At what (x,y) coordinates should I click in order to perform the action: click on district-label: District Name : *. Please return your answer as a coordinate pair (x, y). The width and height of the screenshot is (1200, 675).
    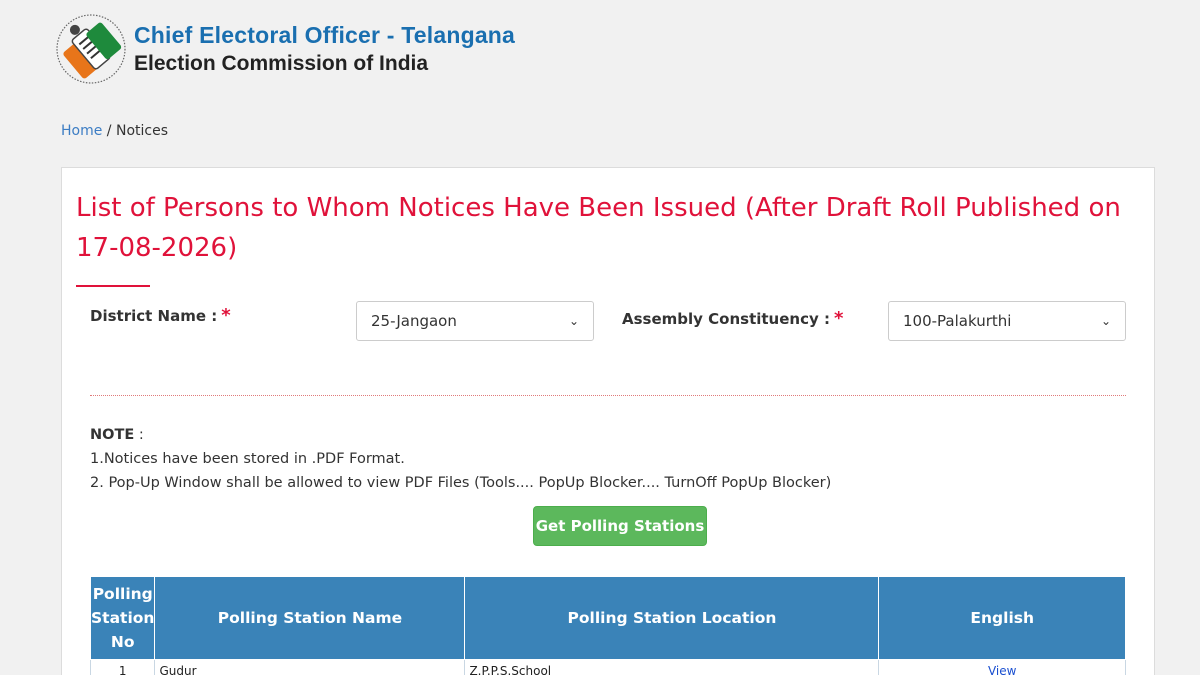
    Looking at the image, I should click on (160, 315).